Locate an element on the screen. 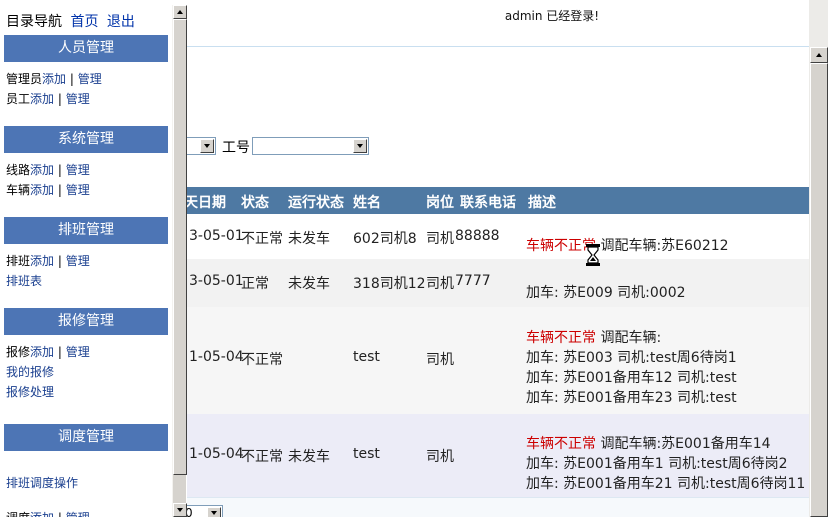 The height and width of the screenshot is (517, 828). cell-phone: 88888 is located at coordinates (477, 236).